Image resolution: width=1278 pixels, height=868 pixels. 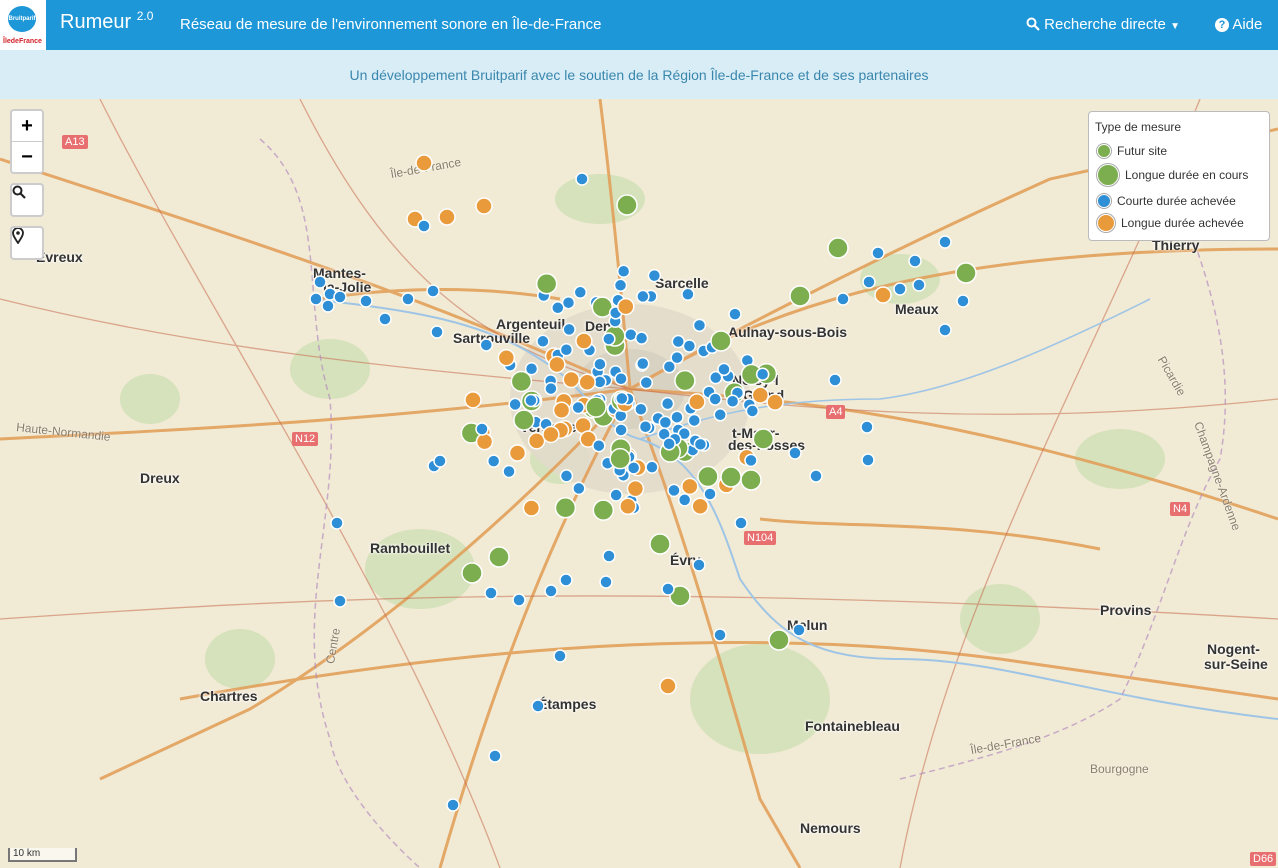 What do you see at coordinates (27, 200) in the screenshot?
I see `map-search-button` at bounding box center [27, 200].